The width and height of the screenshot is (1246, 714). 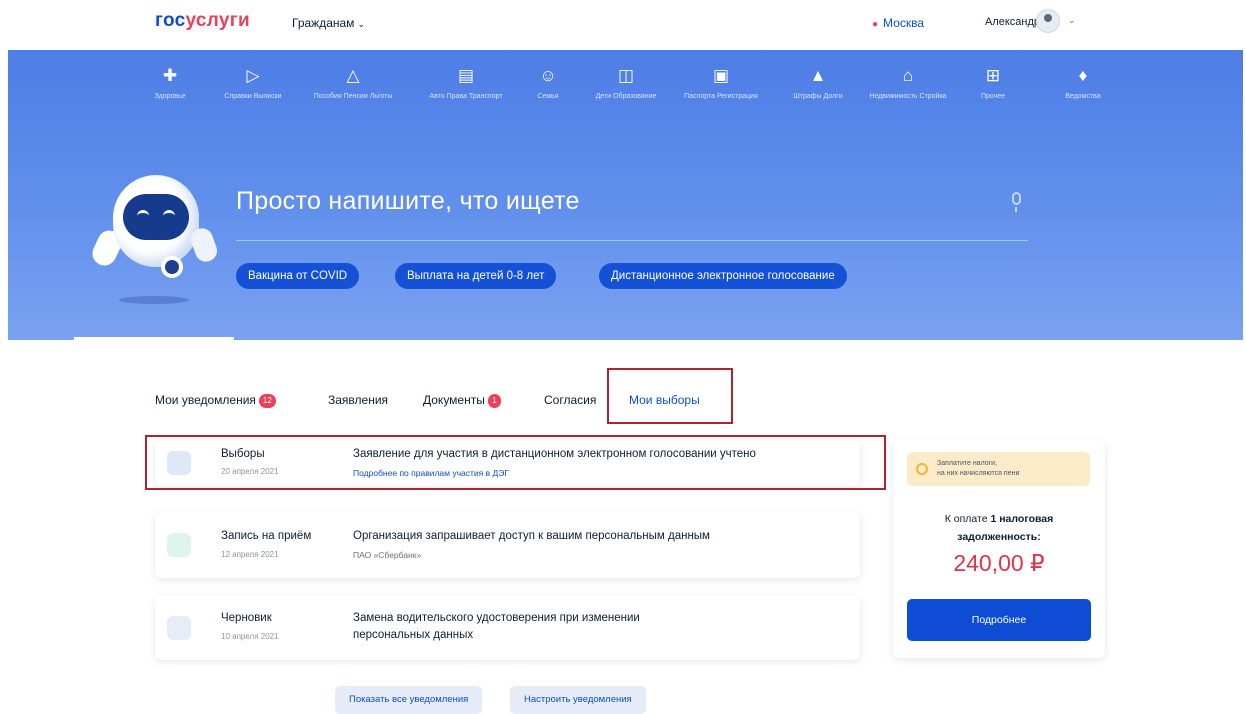 What do you see at coordinates (246, 618) in the screenshot?
I see `notification-title: Черновик` at bounding box center [246, 618].